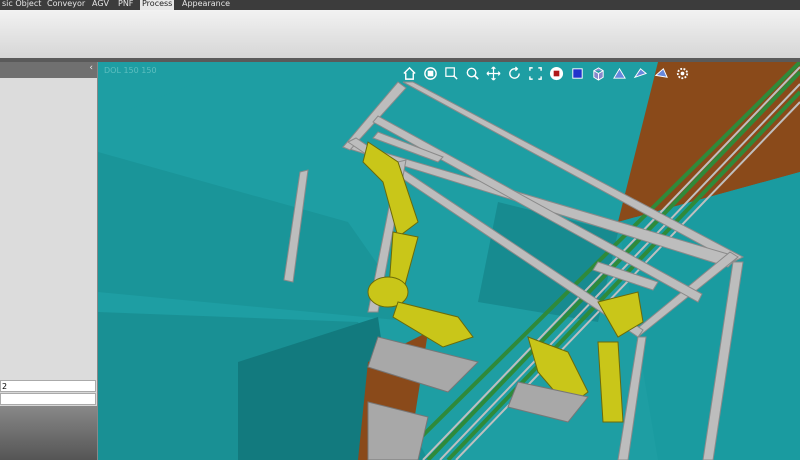 The image size is (800, 460). Describe the element at coordinates (682, 73) in the screenshot. I see `settings-icon` at that location.